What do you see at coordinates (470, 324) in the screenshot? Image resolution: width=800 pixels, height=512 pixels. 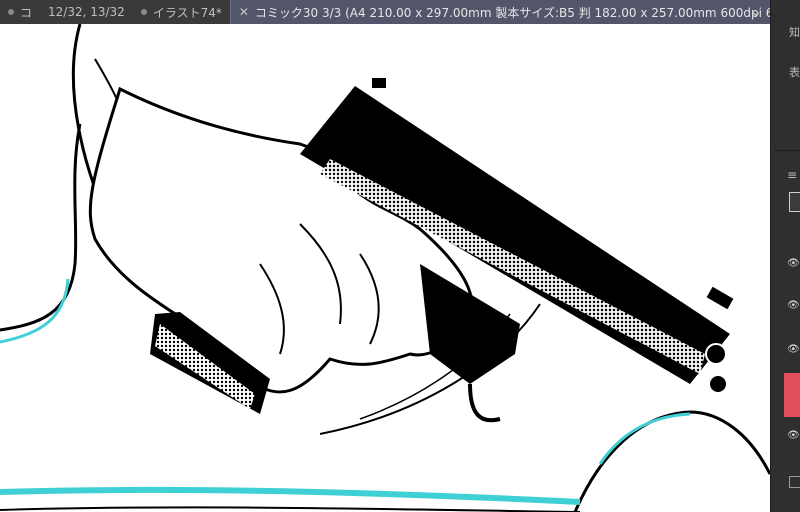 I see `gun-frame` at bounding box center [470, 324].